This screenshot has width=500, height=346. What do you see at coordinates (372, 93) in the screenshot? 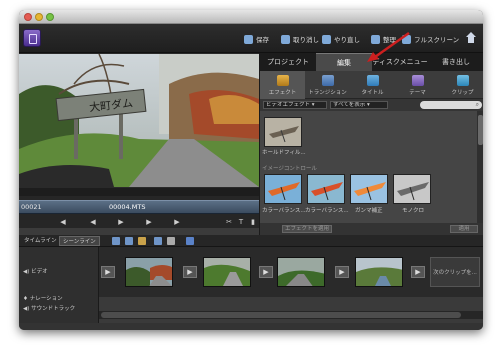
I see `subtab-titles-label: タイトル` at bounding box center [372, 93].